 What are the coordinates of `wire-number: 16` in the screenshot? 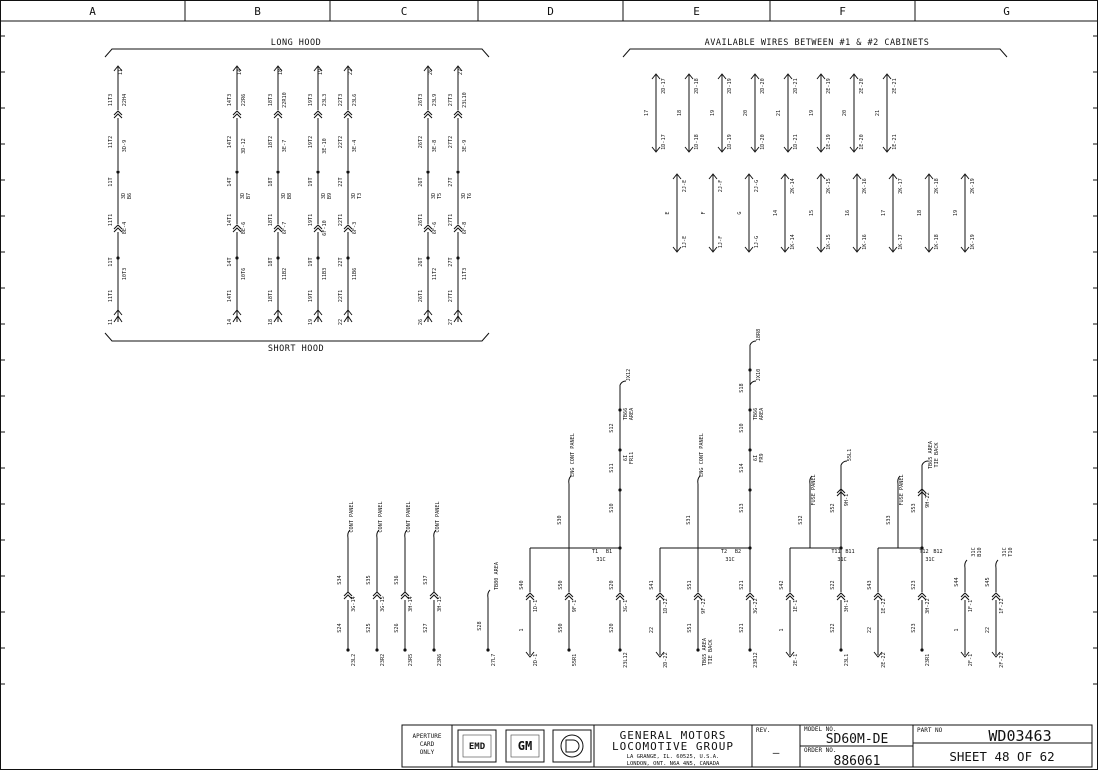 It's located at (848, 213).